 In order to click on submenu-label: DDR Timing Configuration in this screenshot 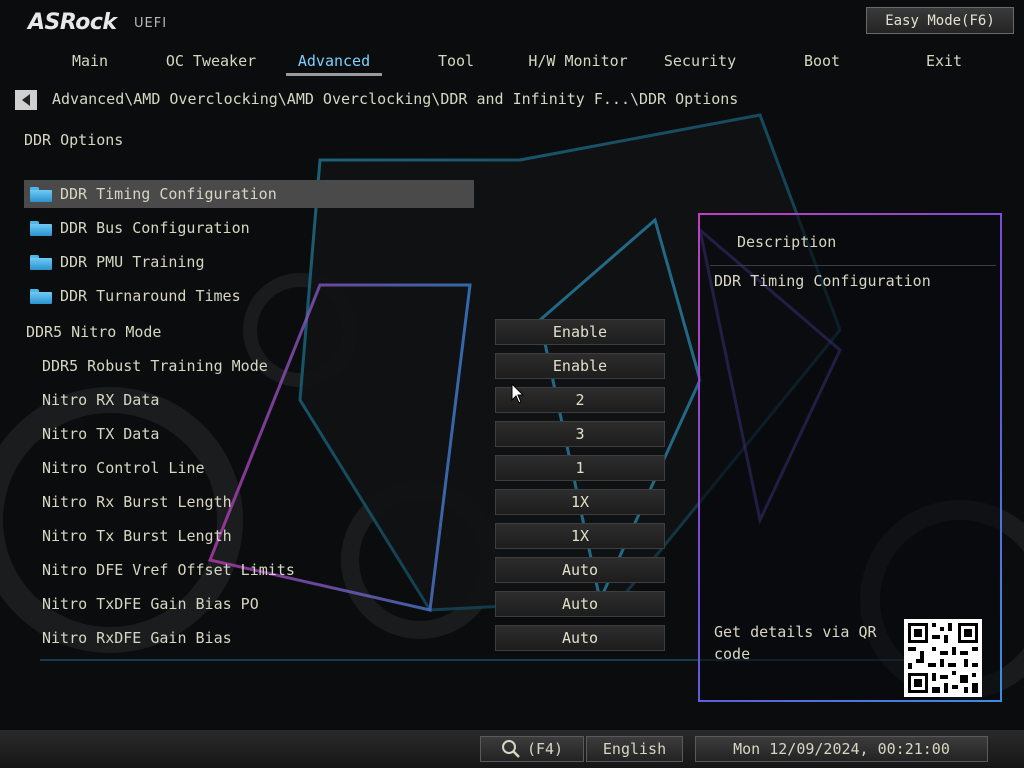, I will do `click(168, 194)`.